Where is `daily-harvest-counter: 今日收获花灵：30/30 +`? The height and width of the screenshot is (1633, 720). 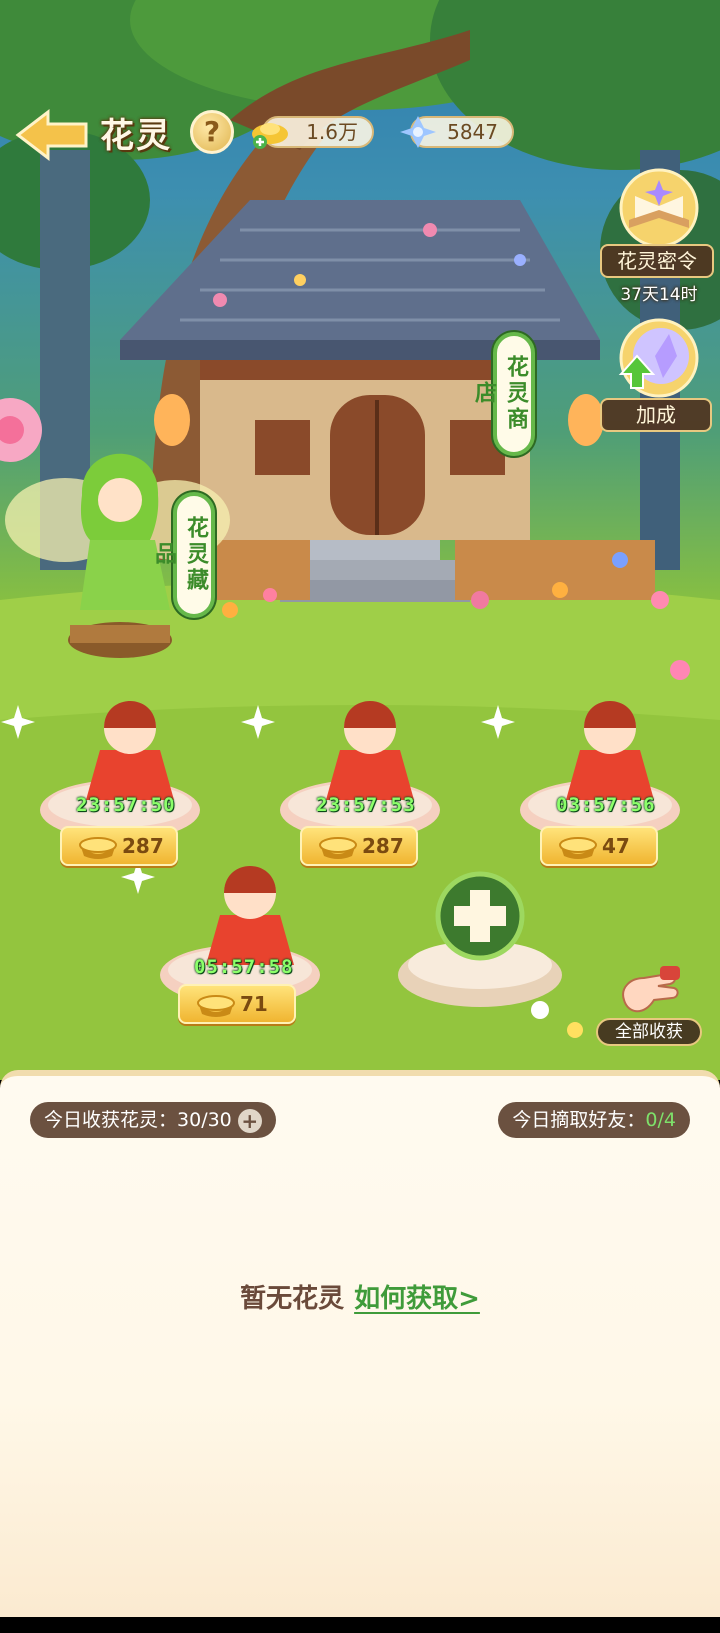
daily-harvest-counter: 今日收获花灵：30/30 + is located at coordinates (153, 1120).